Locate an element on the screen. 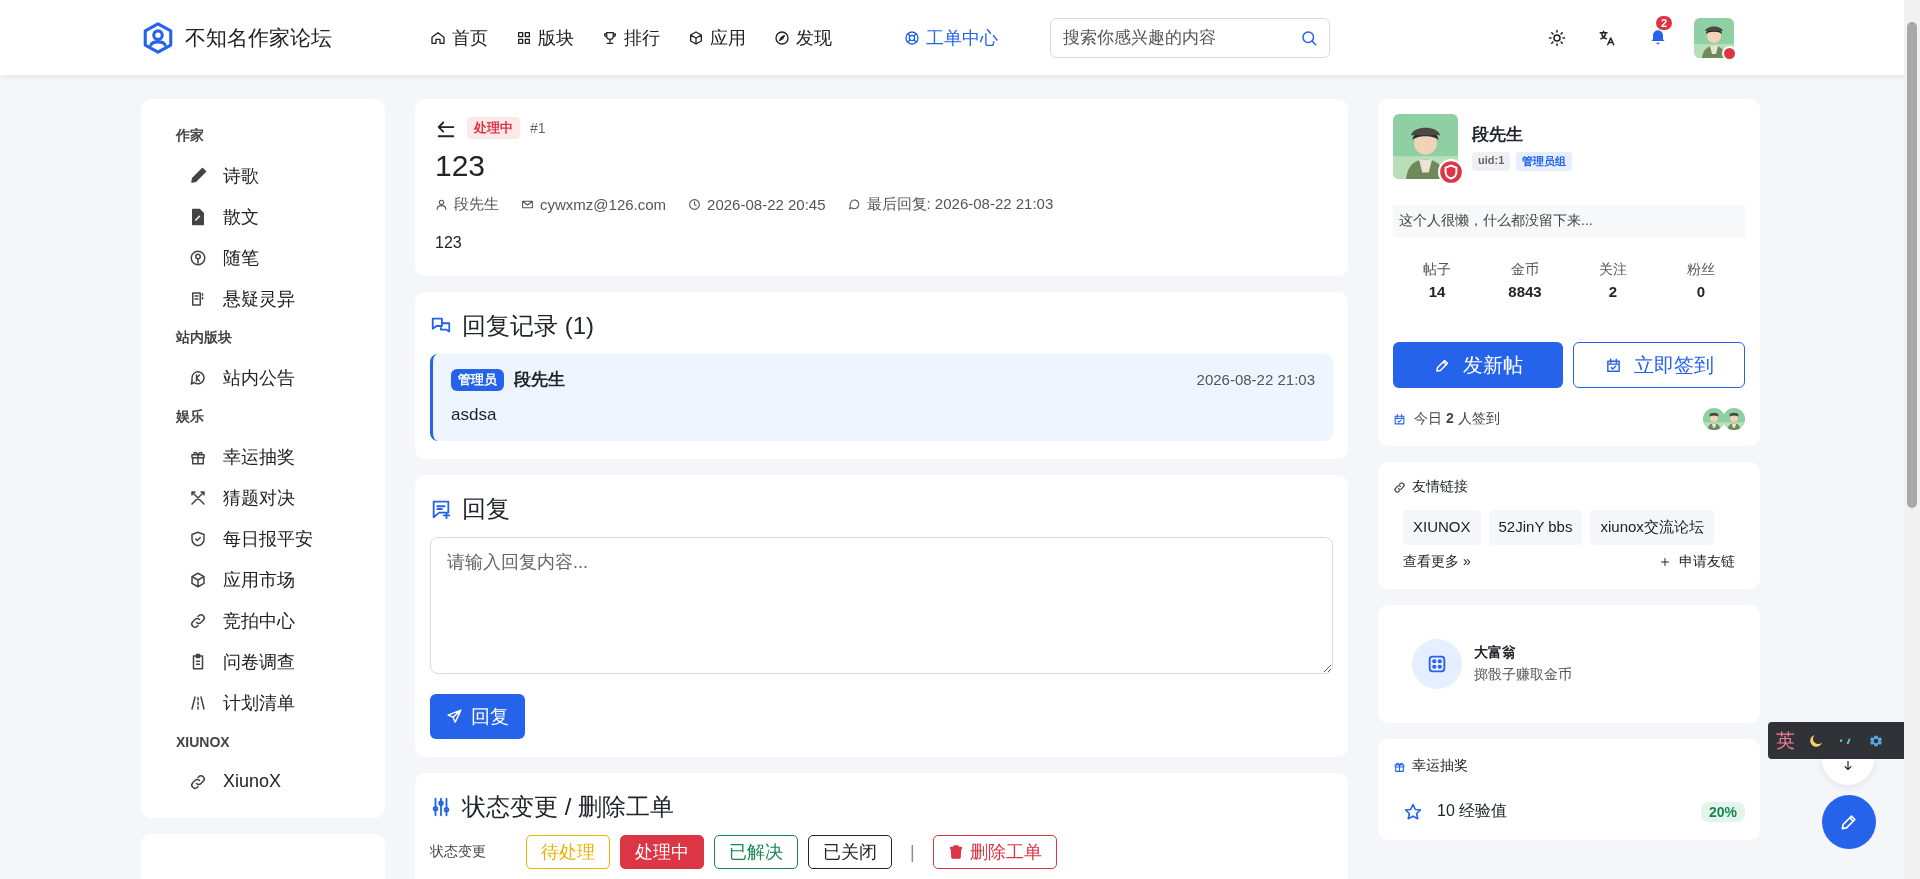  star-icon is located at coordinates (1413, 811).